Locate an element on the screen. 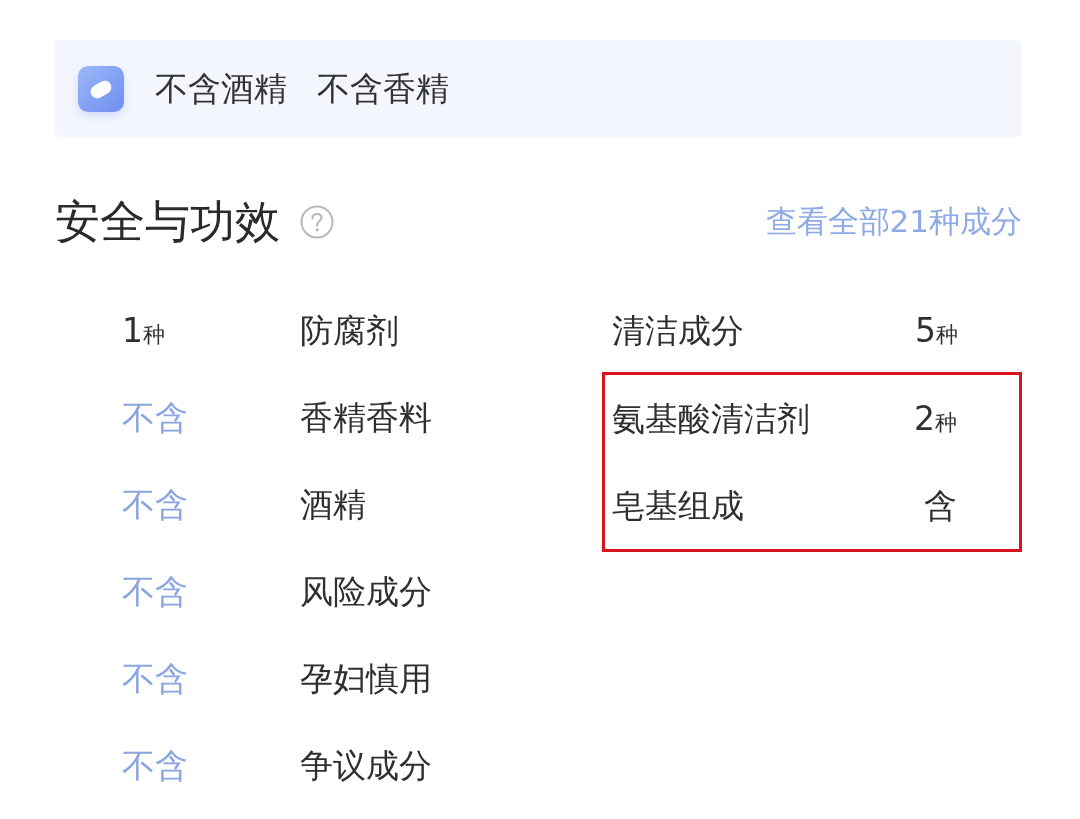 The height and width of the screenshot is (819, 1080). ingredient-category: 争议成分 is located at coordinates (366, 765).